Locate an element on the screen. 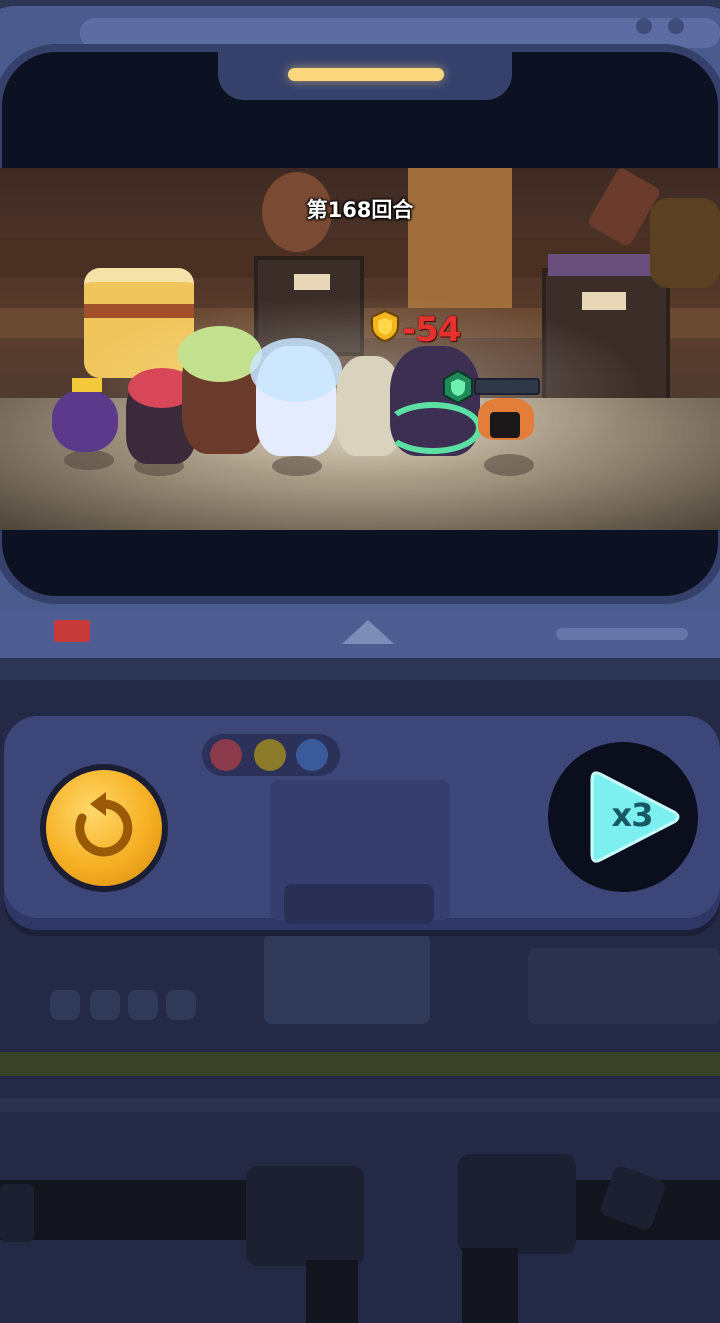 This screenshot has height=1323, width=720. character-face is located at coordinates (505, 425).